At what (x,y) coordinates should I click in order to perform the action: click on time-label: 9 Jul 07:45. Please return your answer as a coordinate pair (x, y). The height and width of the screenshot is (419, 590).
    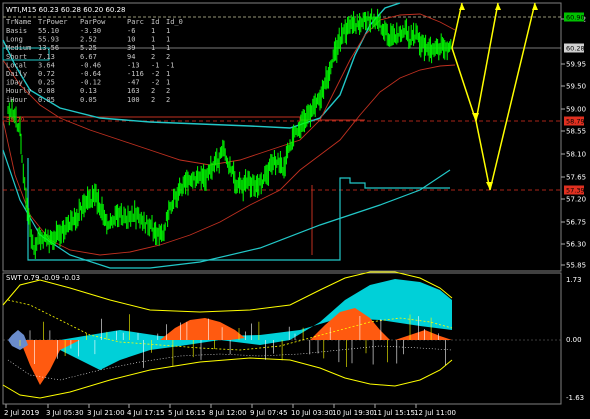
    Looking at the image, I should click on (269, 413).